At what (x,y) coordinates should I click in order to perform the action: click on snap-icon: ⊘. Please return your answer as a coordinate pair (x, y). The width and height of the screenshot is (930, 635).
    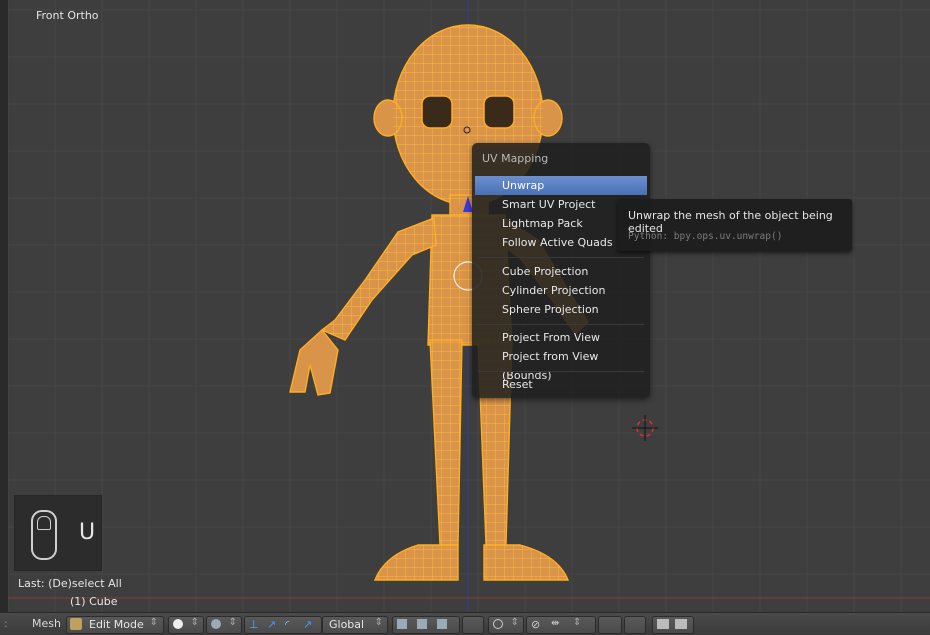
    Looking at the image, I should click on (536, 624).